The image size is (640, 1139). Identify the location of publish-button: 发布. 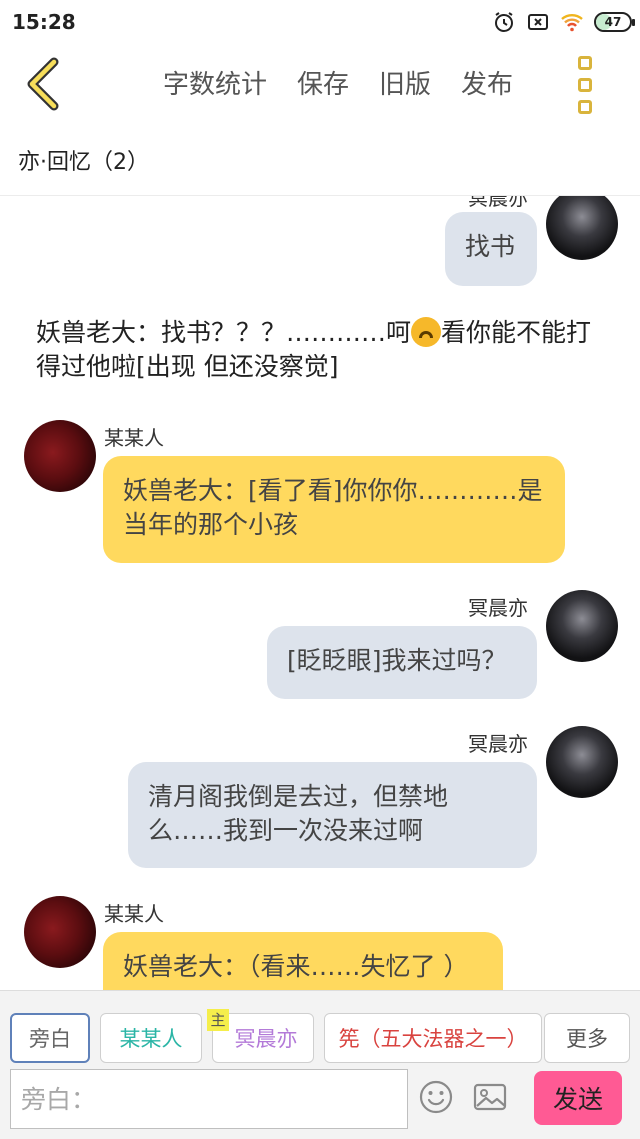
(487, 82).